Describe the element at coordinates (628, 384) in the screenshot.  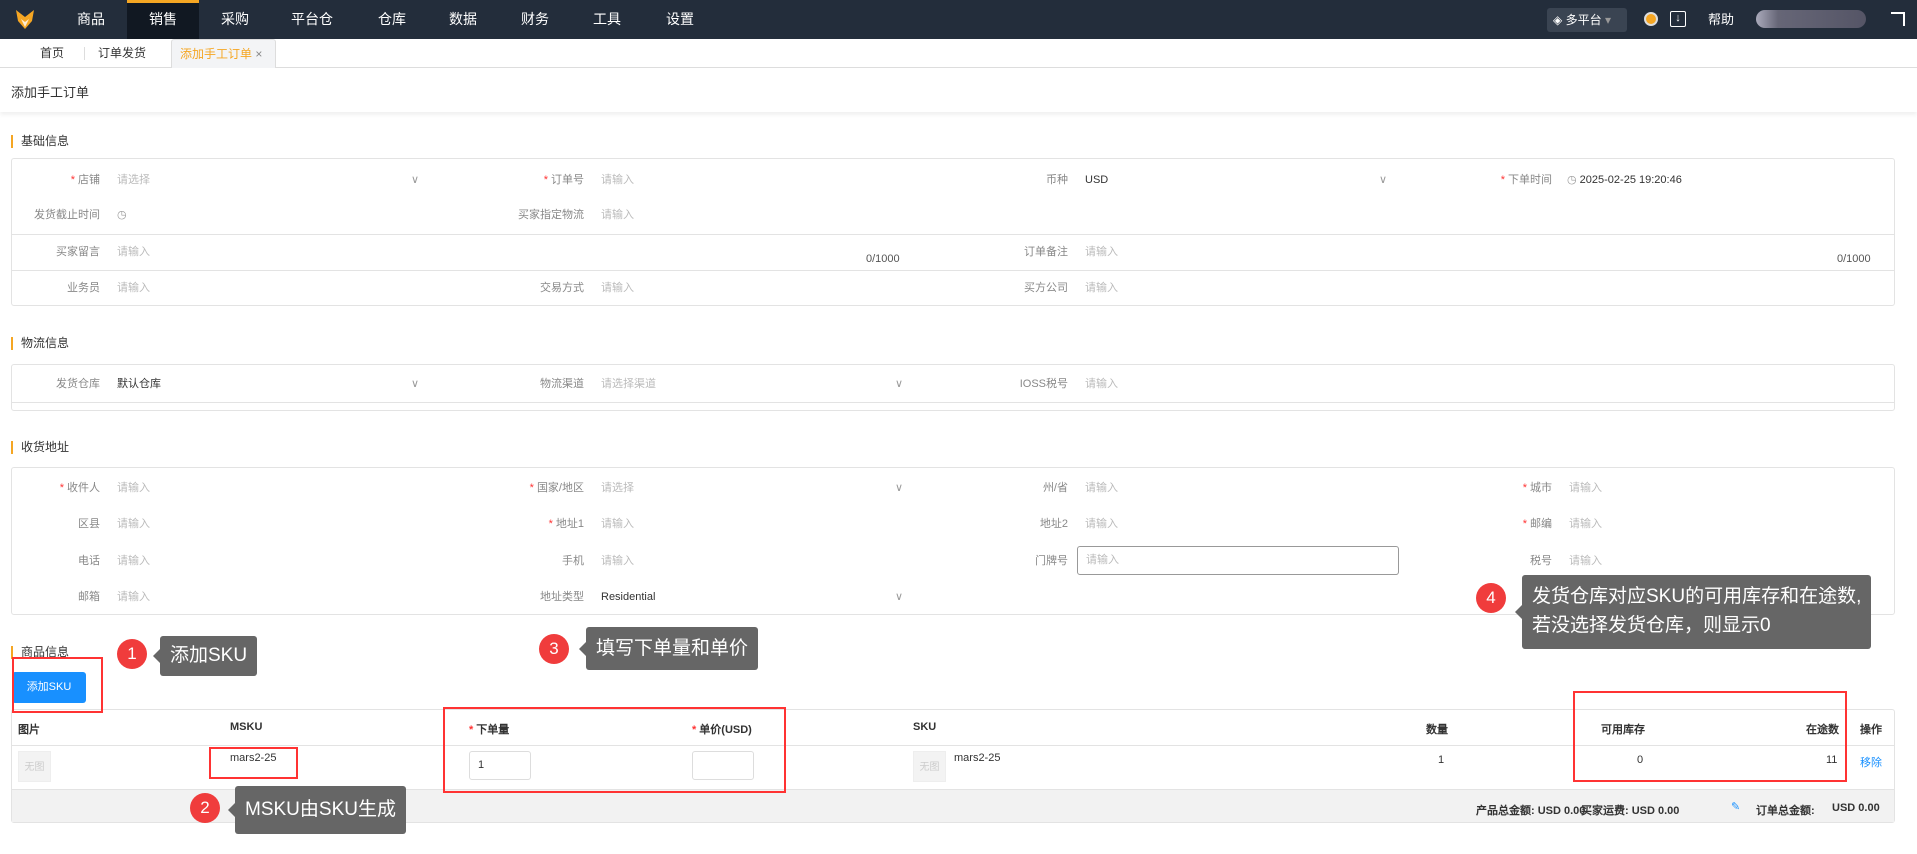
I see `channel-select: 请选择渠道` at that location.